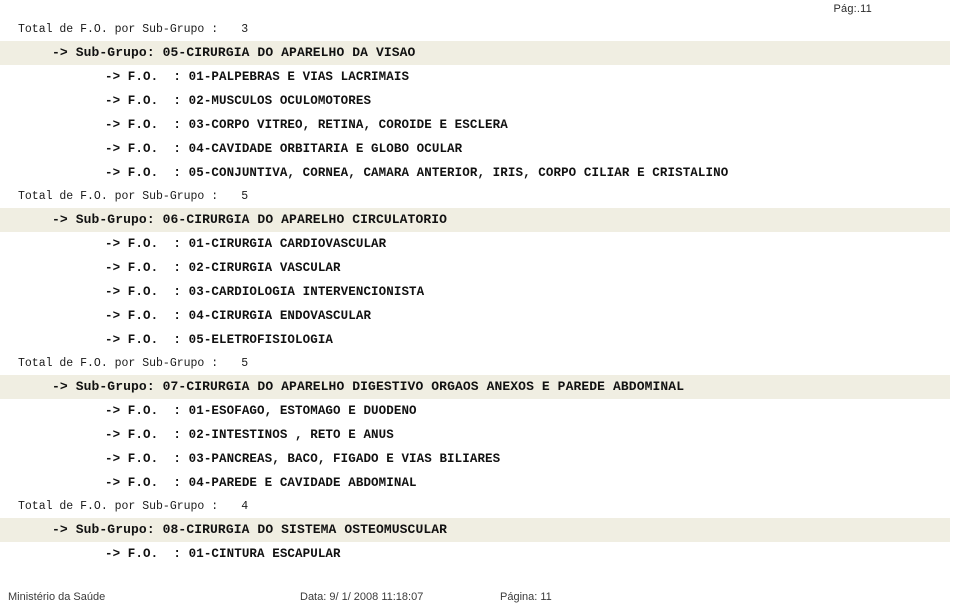 This screenshot has height=613, width=960. Describe the element at coordinates (245, 29) in the screenshot. I see `total-count: 3` at that location.